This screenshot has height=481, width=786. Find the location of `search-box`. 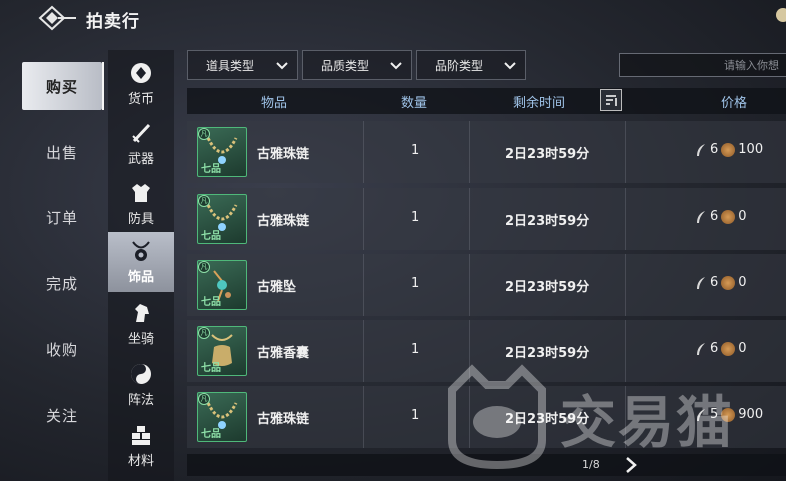

search-box is located at coordinates (702, 65).